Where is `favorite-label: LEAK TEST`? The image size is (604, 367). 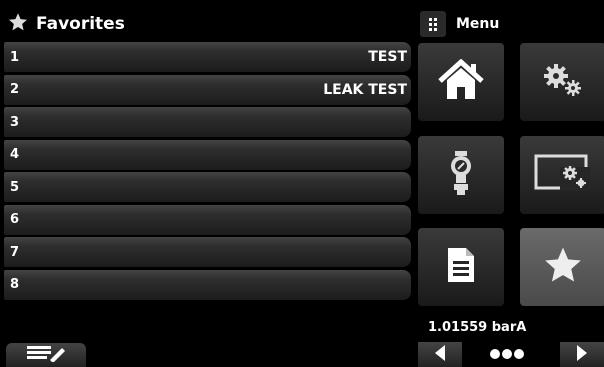 favorite-label: LEAK TEST is located at coordinates (365, 89).